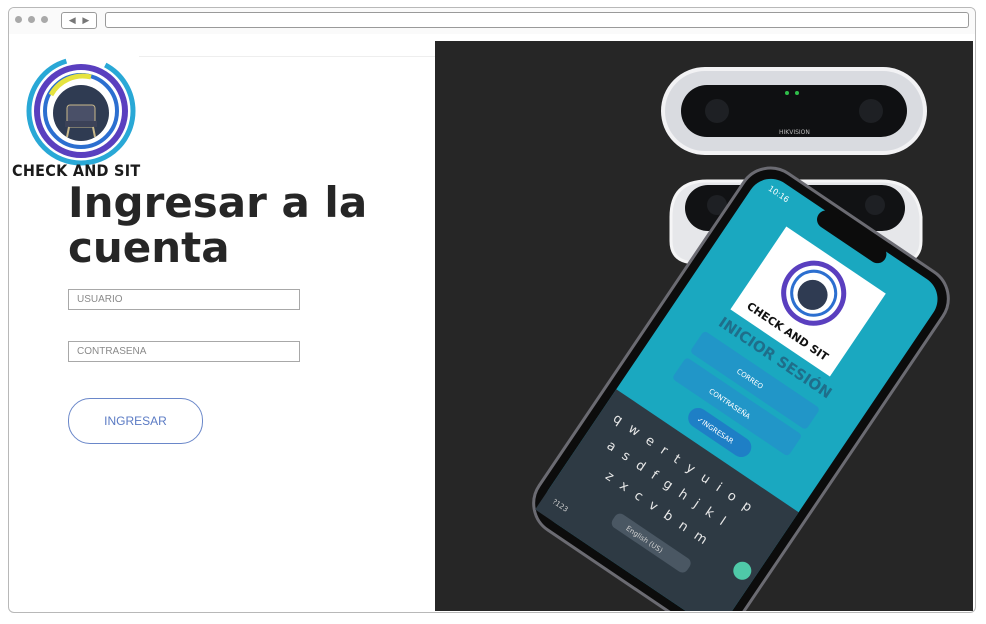 Image resolution: width=986 pixels, height=624 pixels. Describe the element at coordinates (537, 20) in the screenshot. I see `address-bar` at that location.